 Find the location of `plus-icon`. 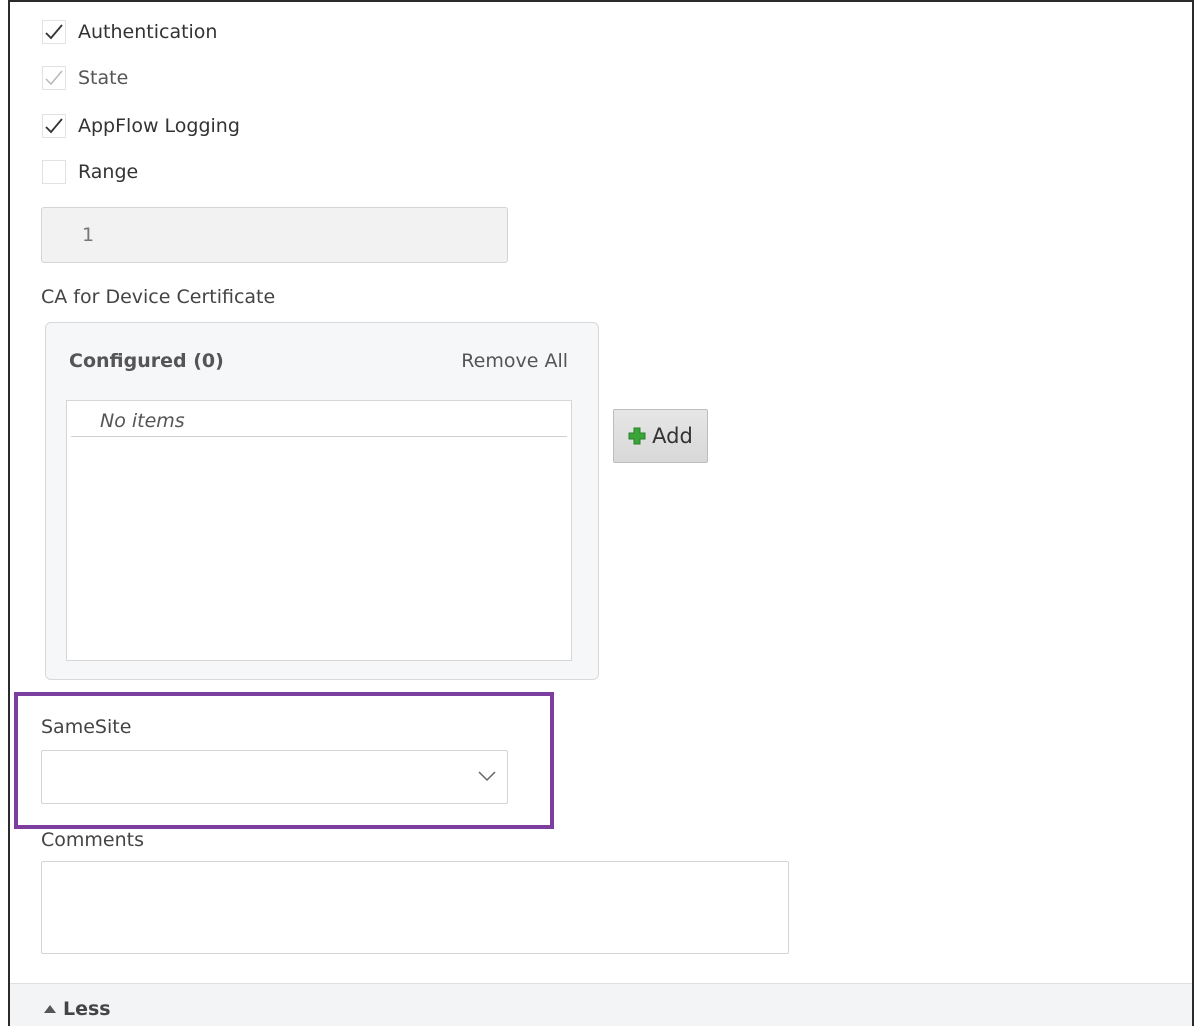

plus-icon is located at coordinates (637, 436).